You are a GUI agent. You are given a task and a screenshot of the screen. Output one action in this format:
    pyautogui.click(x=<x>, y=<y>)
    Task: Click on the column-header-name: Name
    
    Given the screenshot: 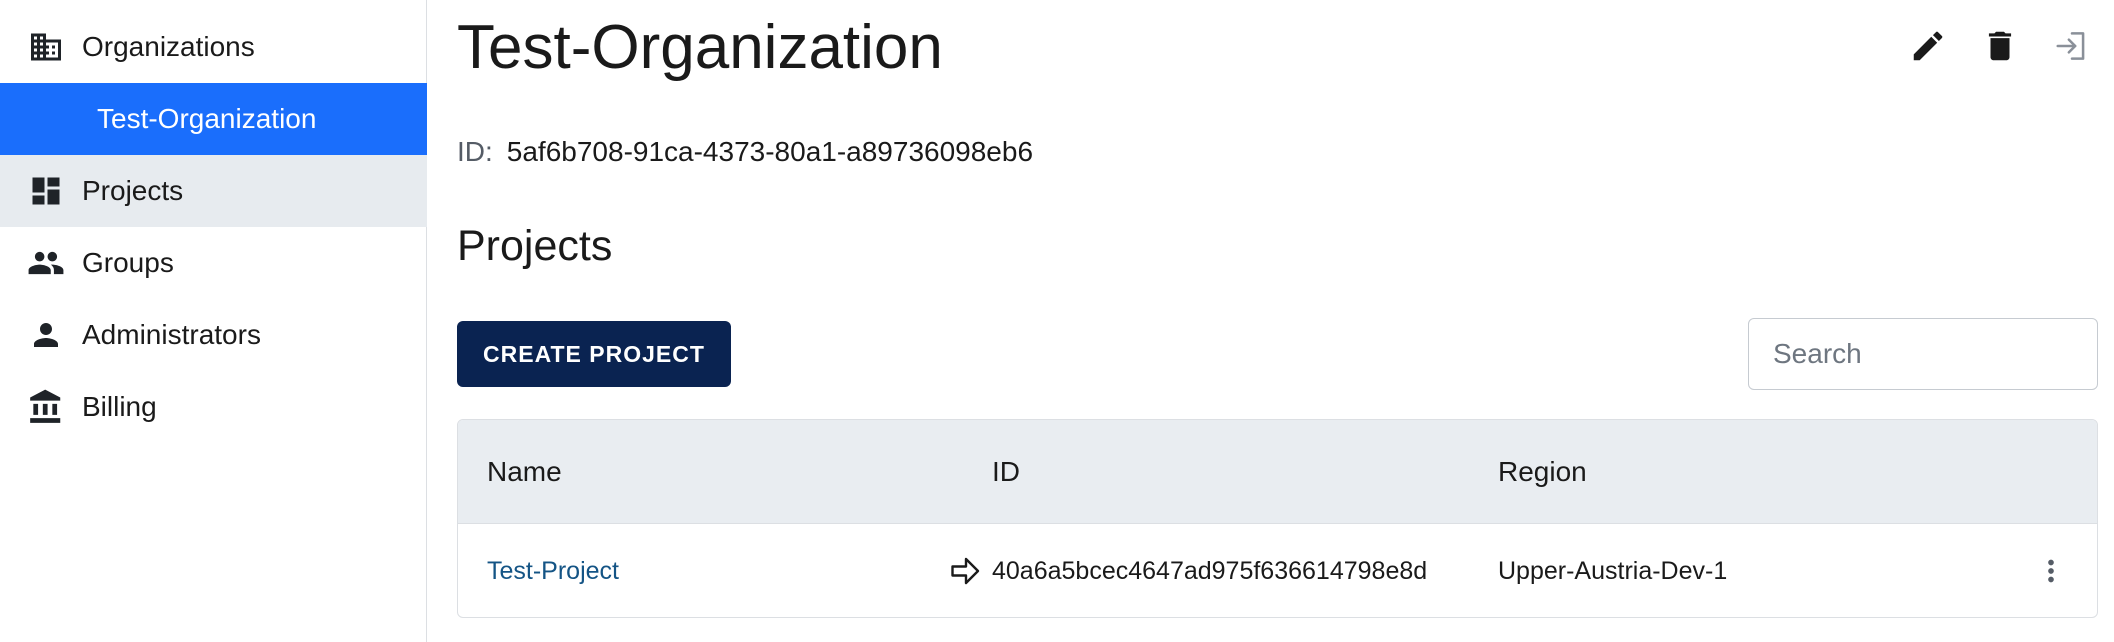 What is the action you would take?
    pyautogui.click(x=524, y=472)
    